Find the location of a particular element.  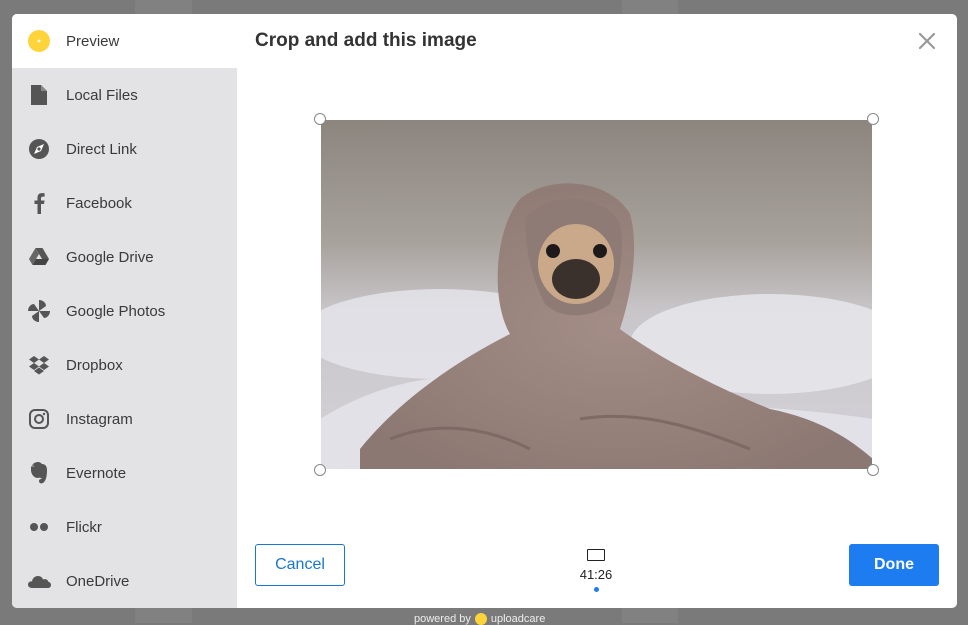

sidebar-item-label: Facebook is located at coordinates (99, 203).